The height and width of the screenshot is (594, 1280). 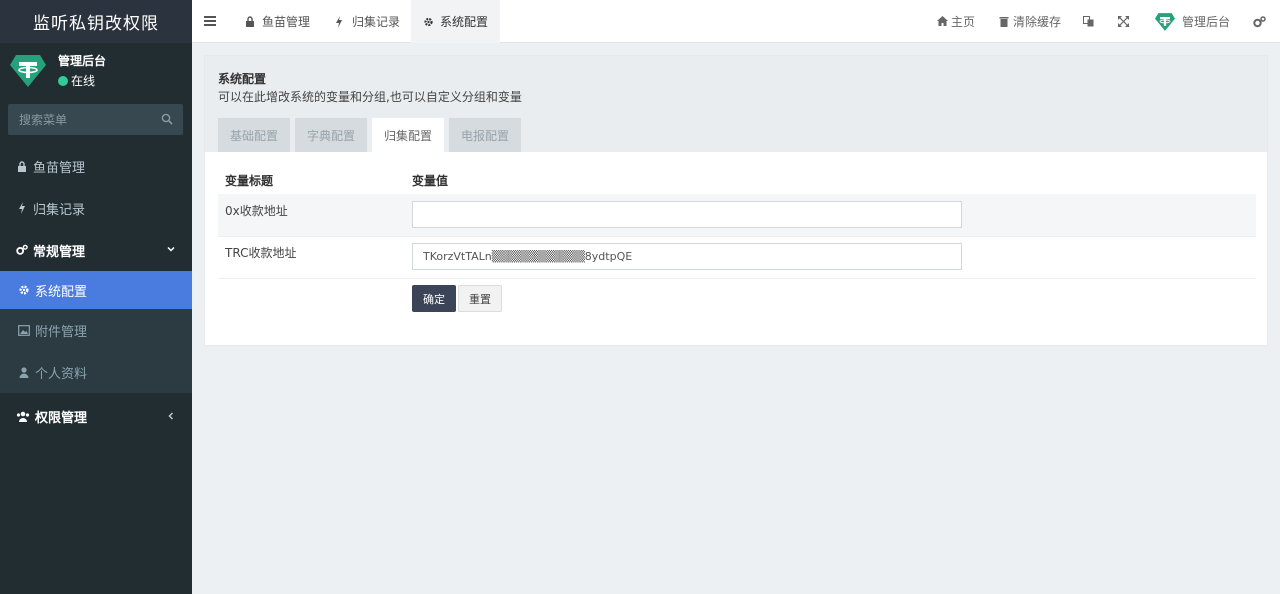 What do you see at coordinates (254, 135) in the screenshot?
I see `tab-basic: 基础配置` at bounding box center [254, 135].